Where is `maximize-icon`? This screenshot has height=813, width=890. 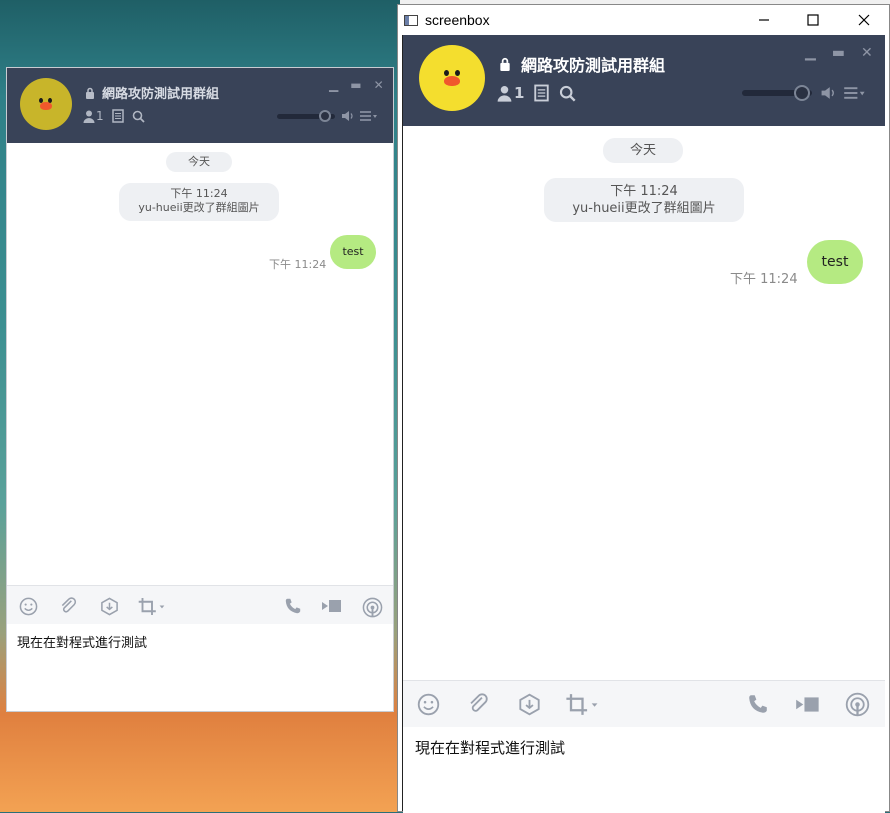 maximize-icon is located at coordinates (813, 20).